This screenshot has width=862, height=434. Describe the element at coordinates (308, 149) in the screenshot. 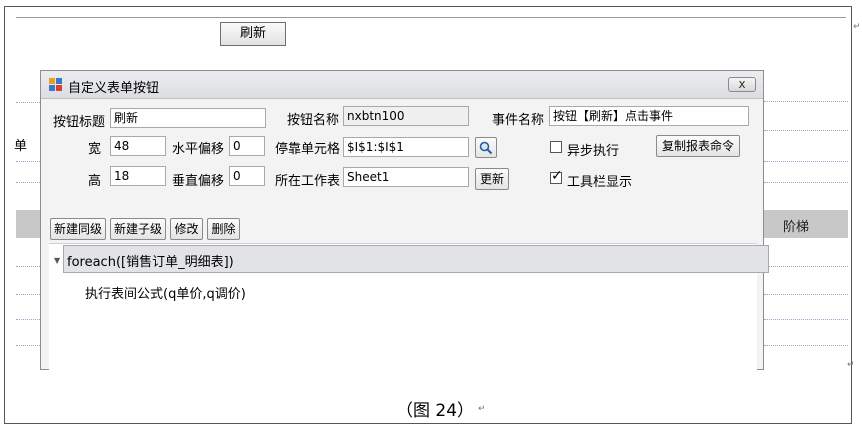

I see `dock-cell-label: 停靠单元格` at that location.